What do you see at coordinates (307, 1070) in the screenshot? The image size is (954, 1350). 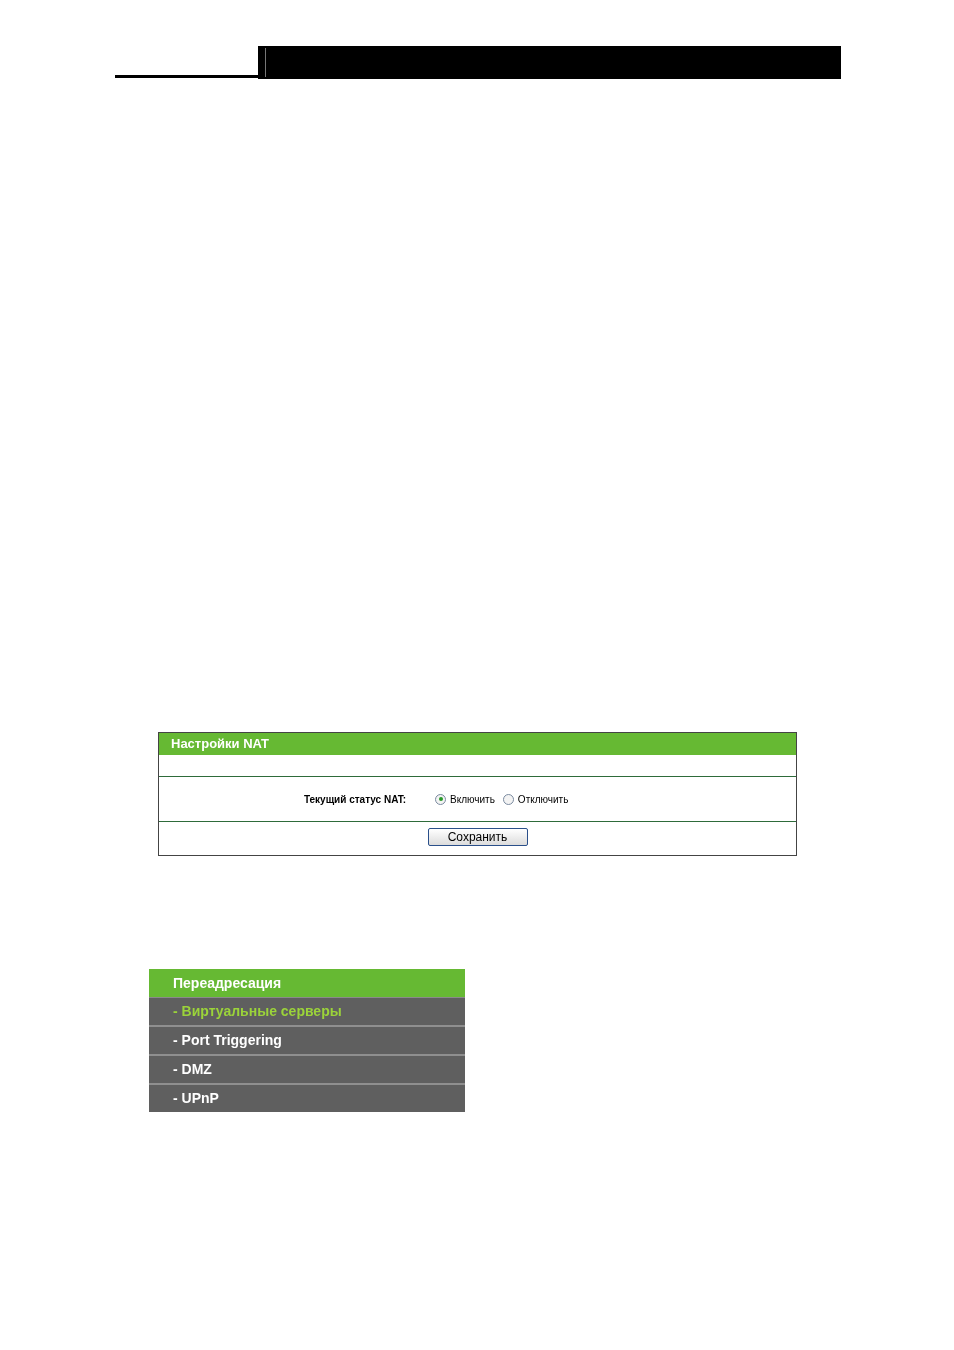 I see `menu-item: - DMZ` at bounding box center [307, 1070].